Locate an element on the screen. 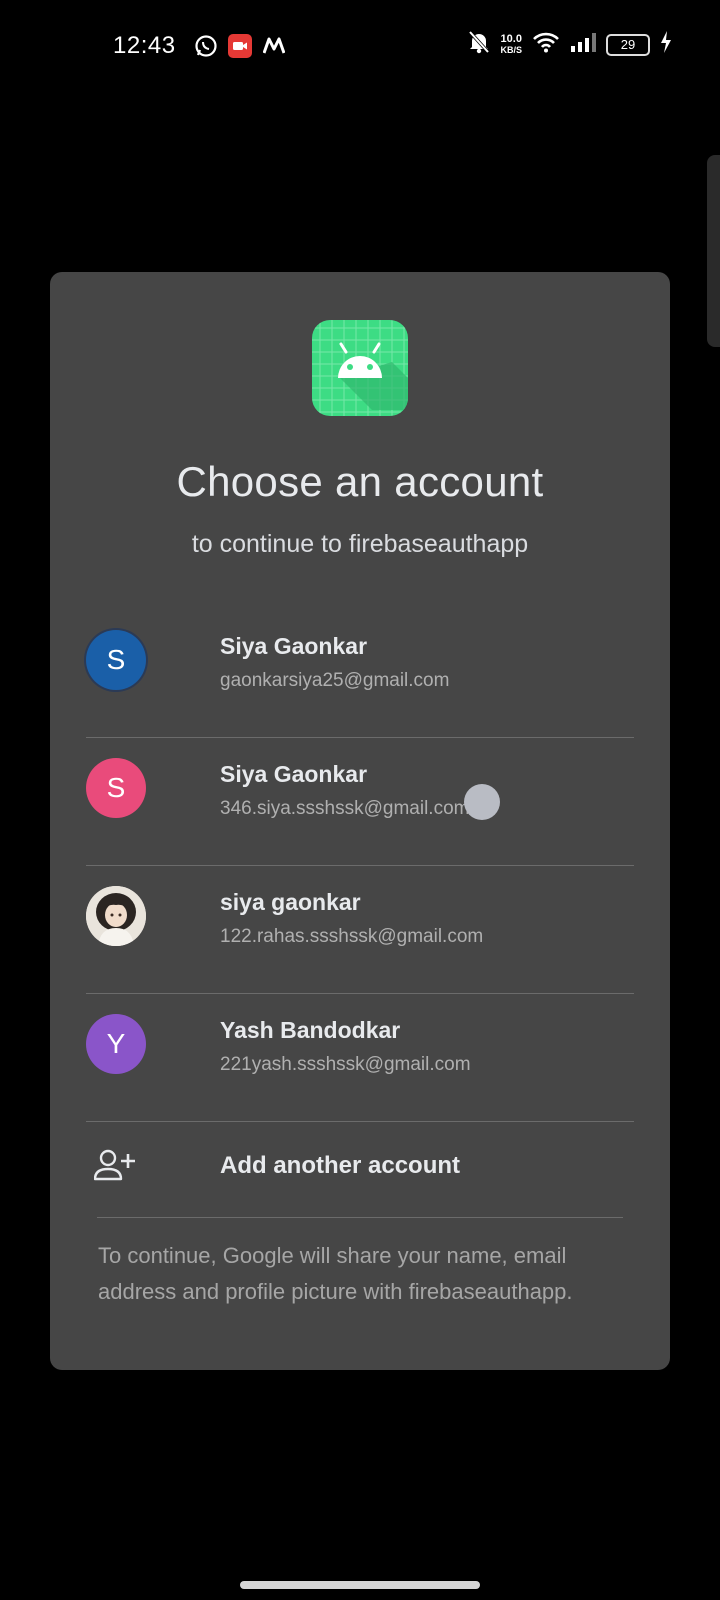 This screenshot has width=720, height=1600. account-email: gaonkarsiya25@gmail.com is located at coordinates (335, 680).